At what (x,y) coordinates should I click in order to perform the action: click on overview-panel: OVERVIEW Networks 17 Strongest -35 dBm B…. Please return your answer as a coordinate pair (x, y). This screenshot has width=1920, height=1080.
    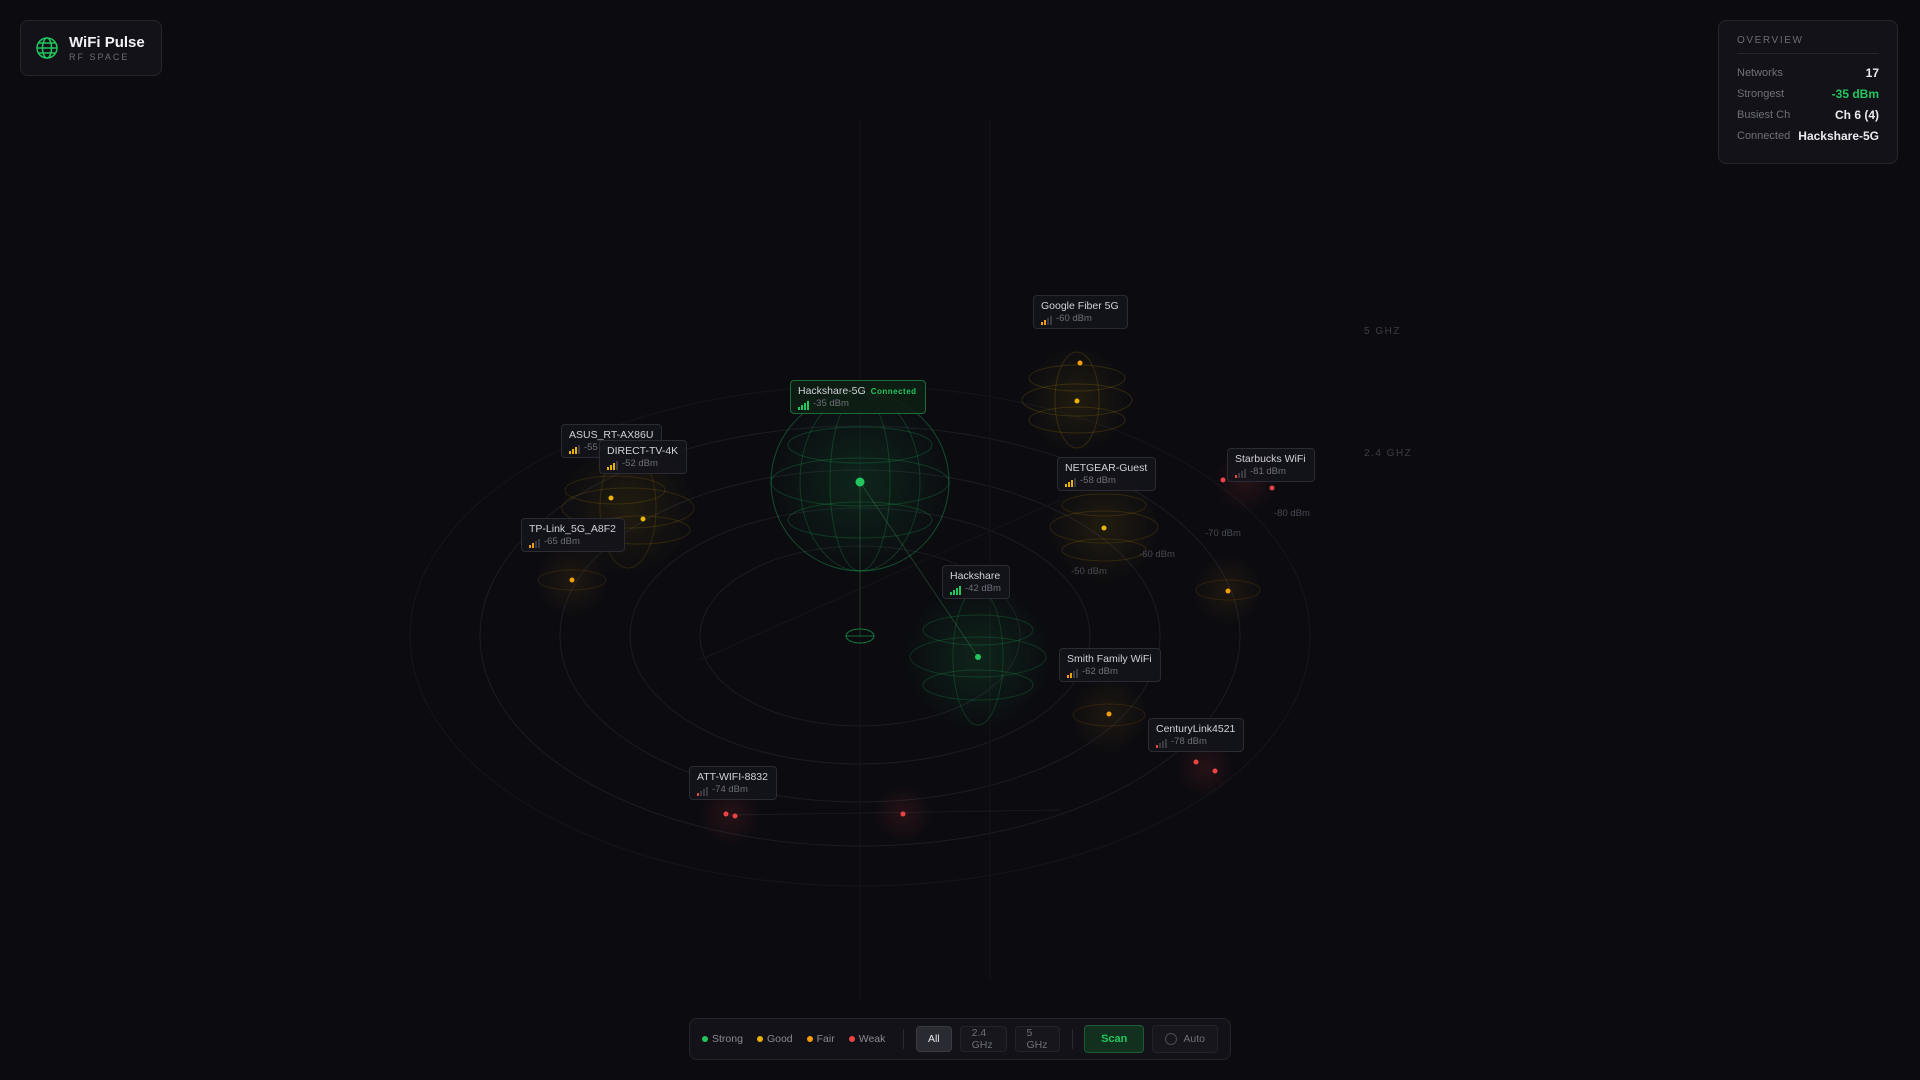
    Looking at the image, I should click on (1808, 92).